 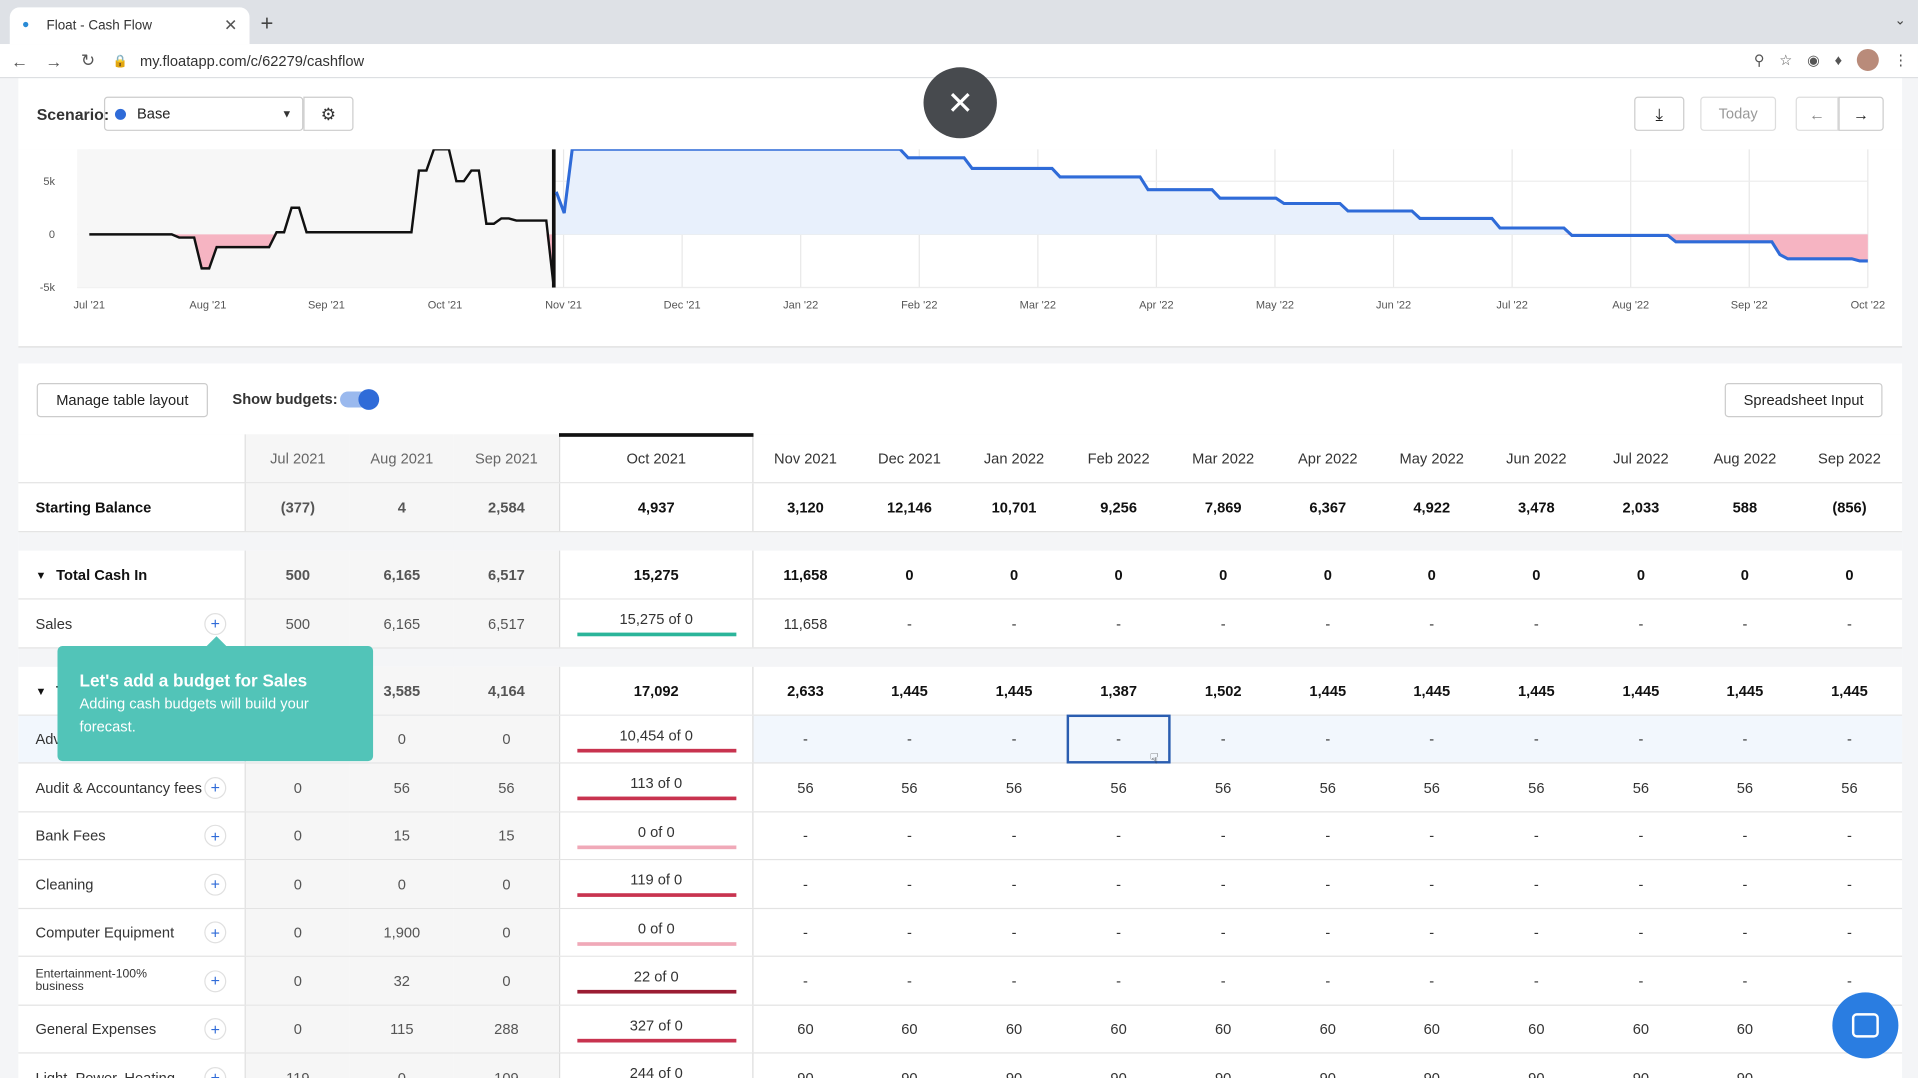 What do you see at coordinates (1813, 59) in the screenshot?
I see `extension-icon: ◉` at bounding box center [1813, 59].